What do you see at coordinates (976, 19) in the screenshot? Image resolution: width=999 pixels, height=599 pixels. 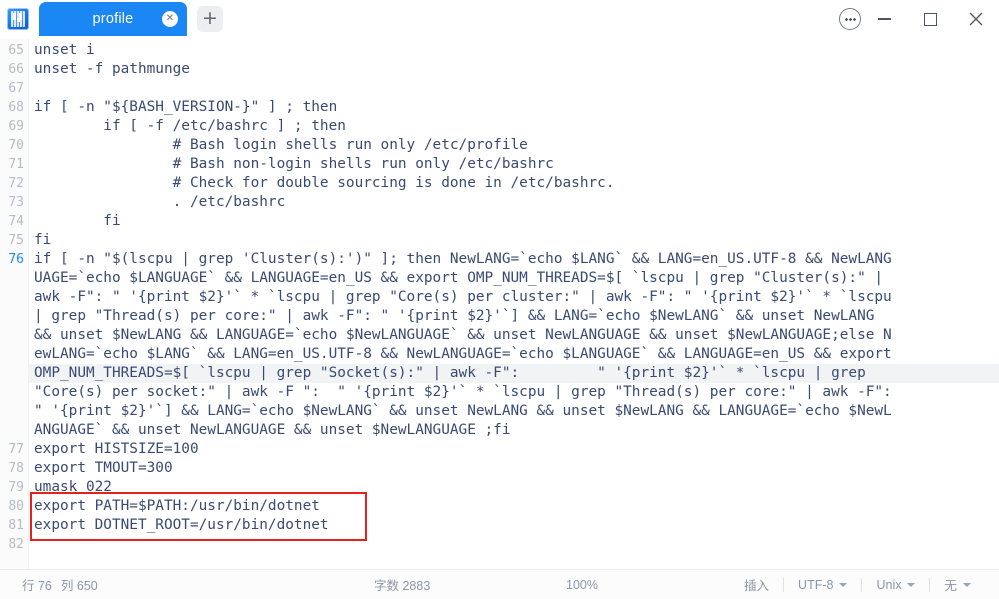 I see `close-icon` at bounding box center [976, 19].